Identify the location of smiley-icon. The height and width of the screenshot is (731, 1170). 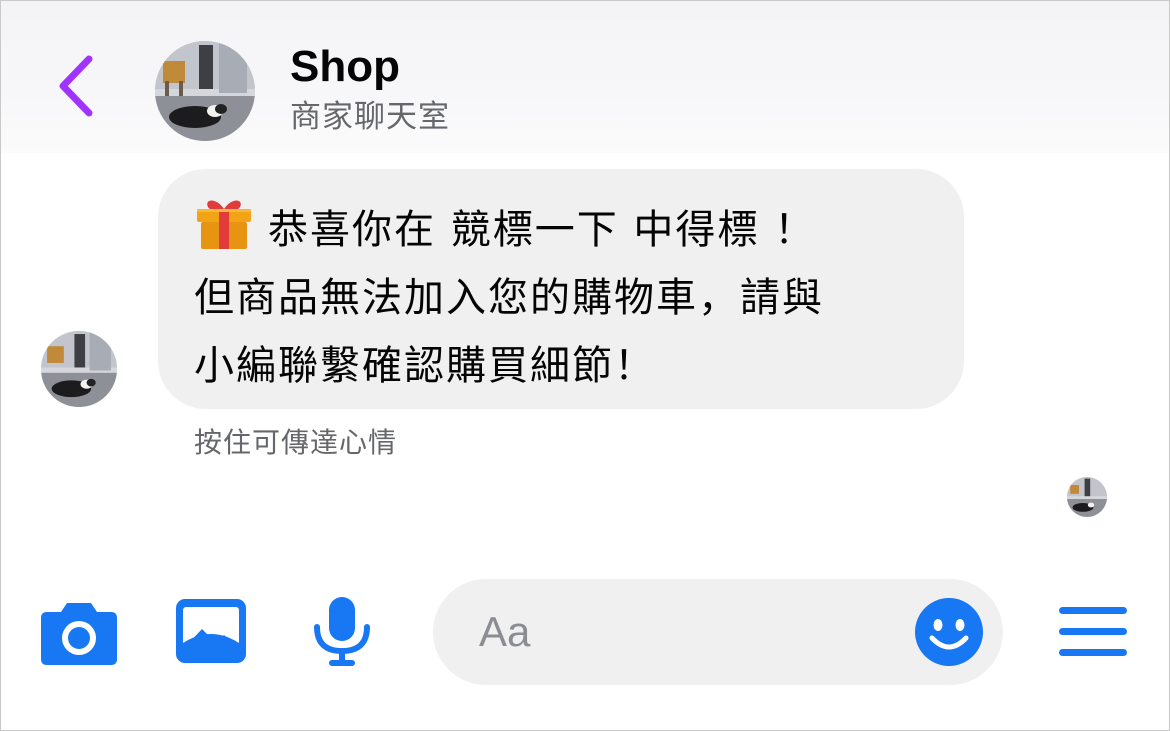
(949, 632).